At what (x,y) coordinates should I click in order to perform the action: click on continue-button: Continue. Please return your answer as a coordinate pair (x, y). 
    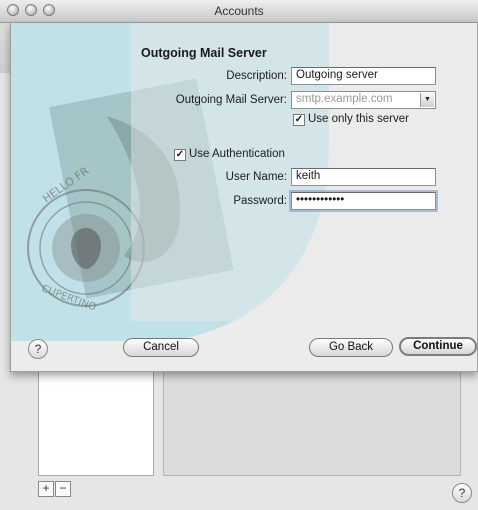
    Looking at the image, I should click on (438, 346).